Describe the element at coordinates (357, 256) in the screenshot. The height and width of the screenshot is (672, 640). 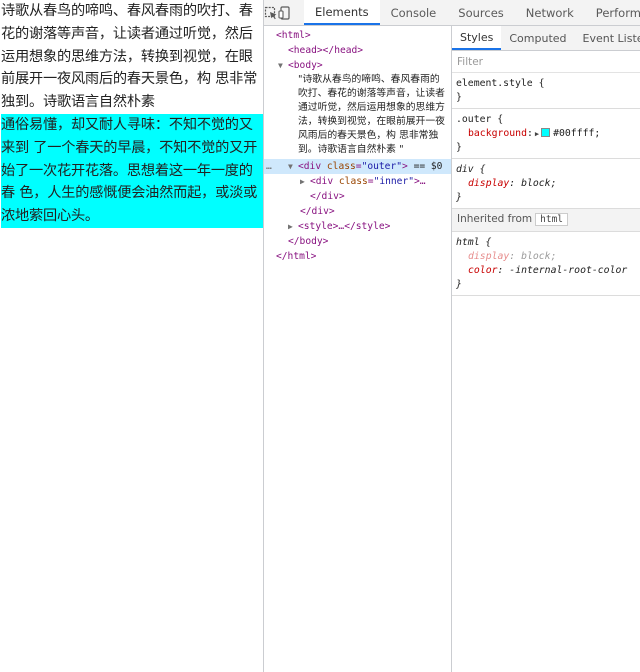
I see `dom-html-close: </html>` at that location.